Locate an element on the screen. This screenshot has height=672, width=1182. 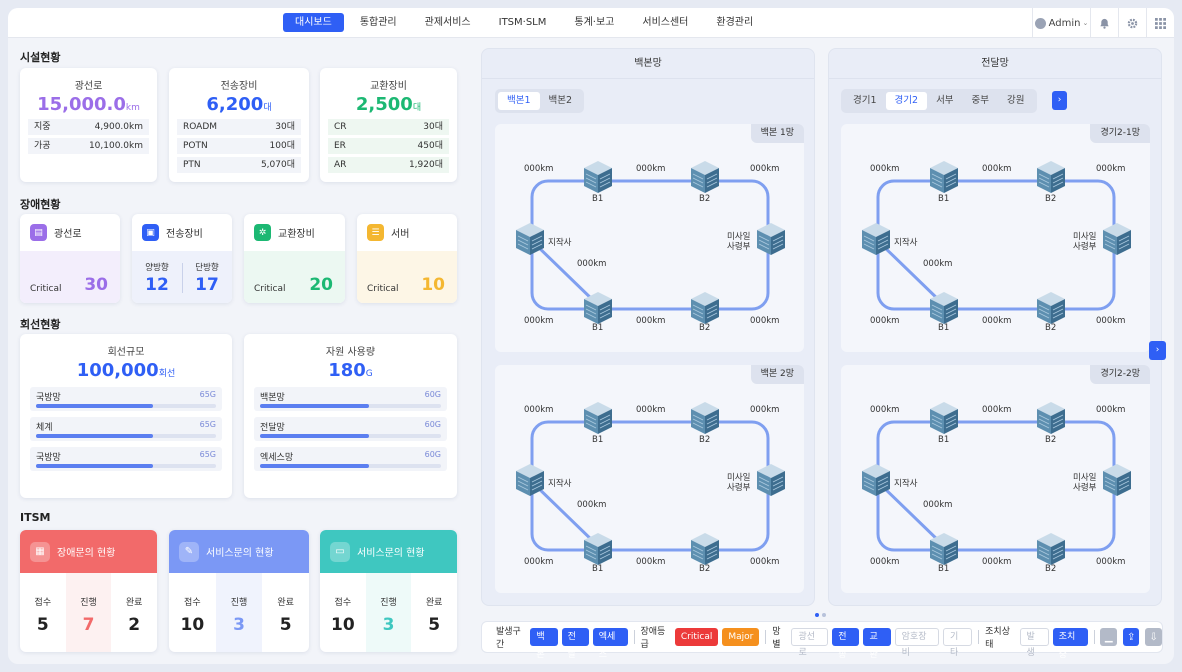
minimize-button: ▁ is located at coordinates (1108, 637).